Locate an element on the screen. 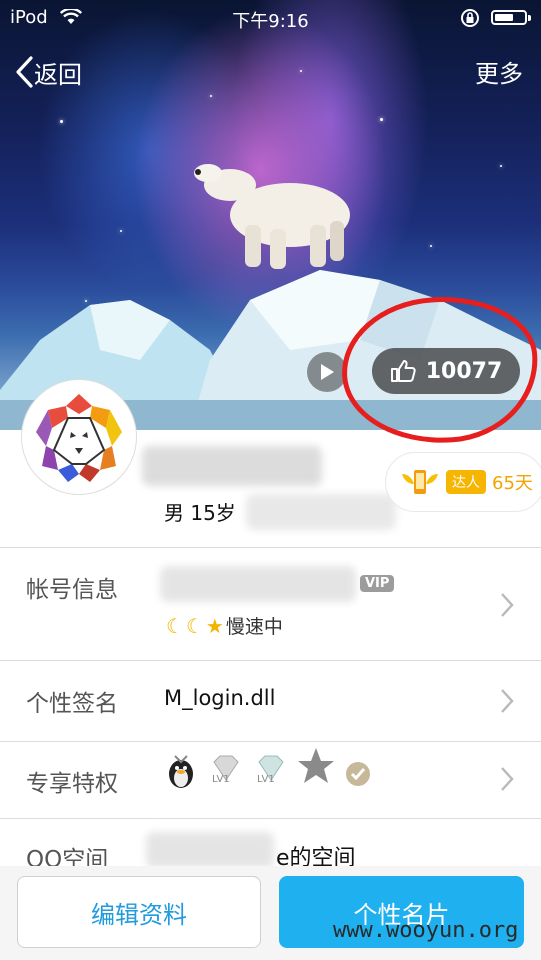  gender-age: 男 15岁 is located at coordinates (200, 513).